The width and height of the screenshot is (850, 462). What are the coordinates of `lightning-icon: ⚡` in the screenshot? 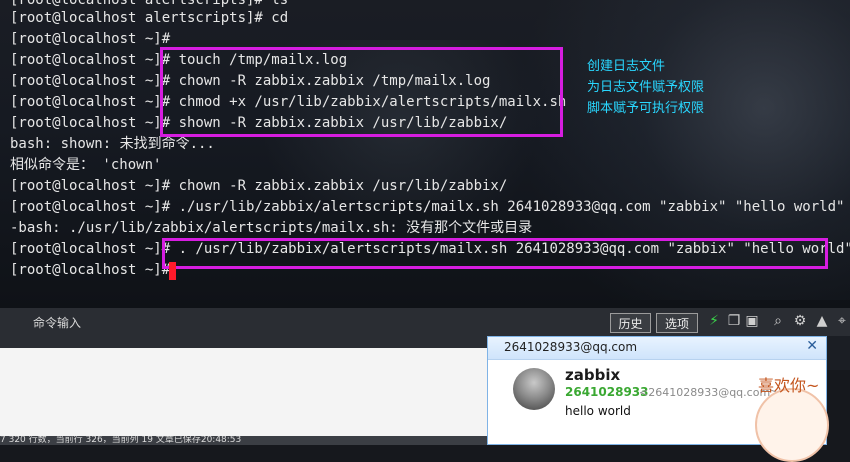 It's located at (714, 322).